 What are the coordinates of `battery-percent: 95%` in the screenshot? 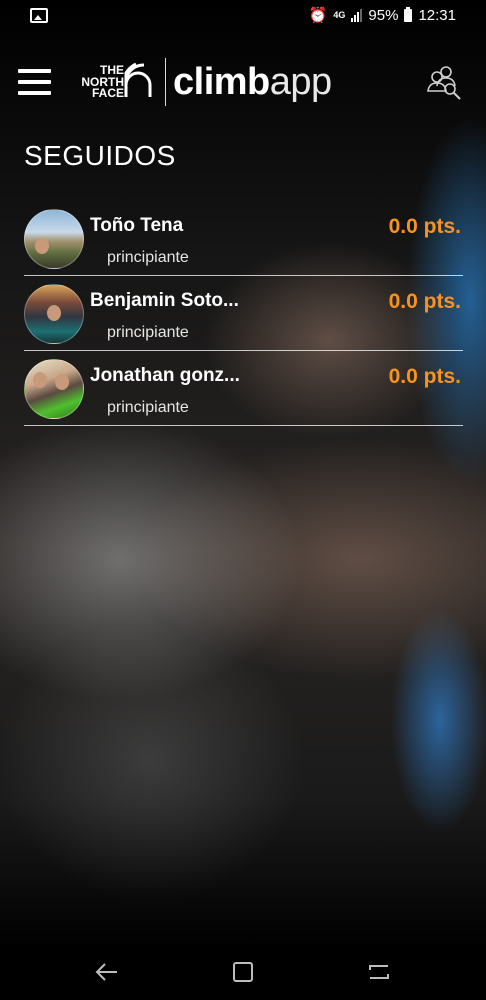 It's located at (383, 15).